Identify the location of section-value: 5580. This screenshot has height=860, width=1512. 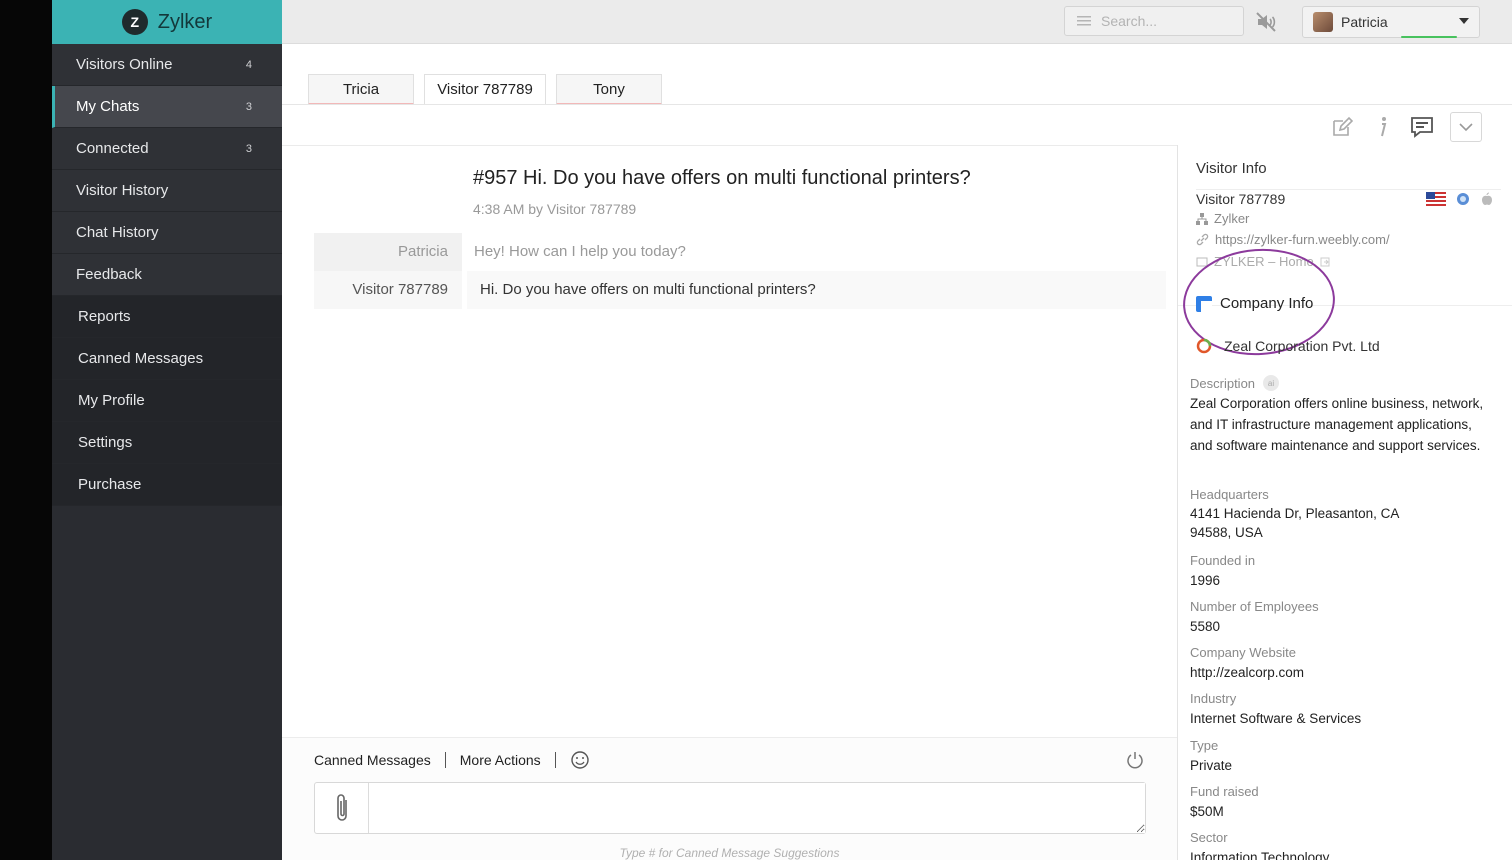
(1205, 626).